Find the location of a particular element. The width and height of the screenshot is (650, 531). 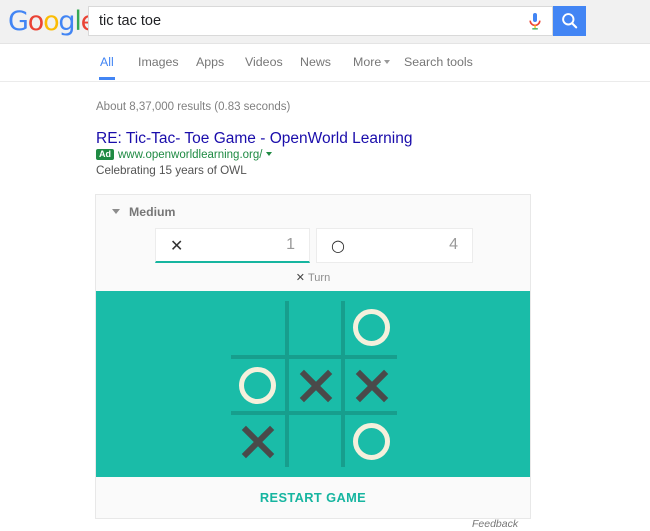

score-value-x: 1 is located at coordinates (290, 244).